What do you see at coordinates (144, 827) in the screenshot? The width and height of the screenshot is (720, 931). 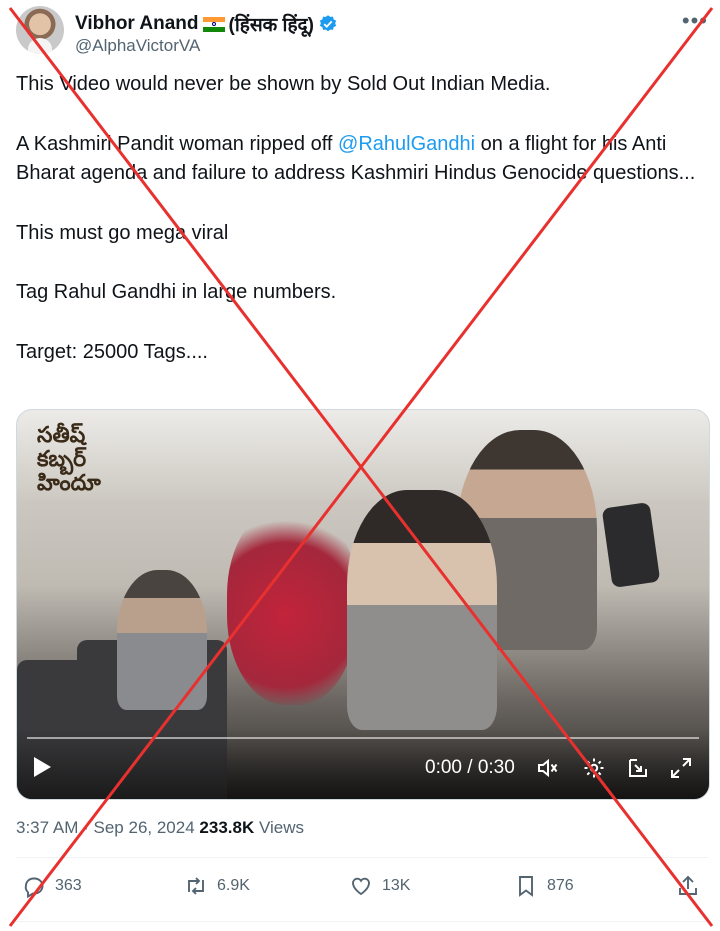 I see `tweet-date: Sep 26, 2024` at bounding box center [144, 827].